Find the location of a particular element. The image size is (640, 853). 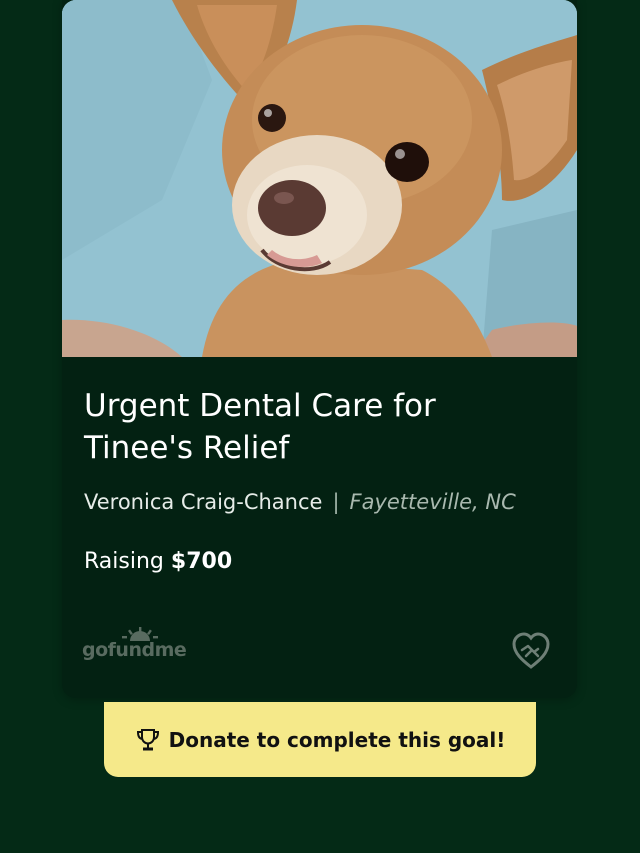

trophy-icon is located at coordinates (147, 739).